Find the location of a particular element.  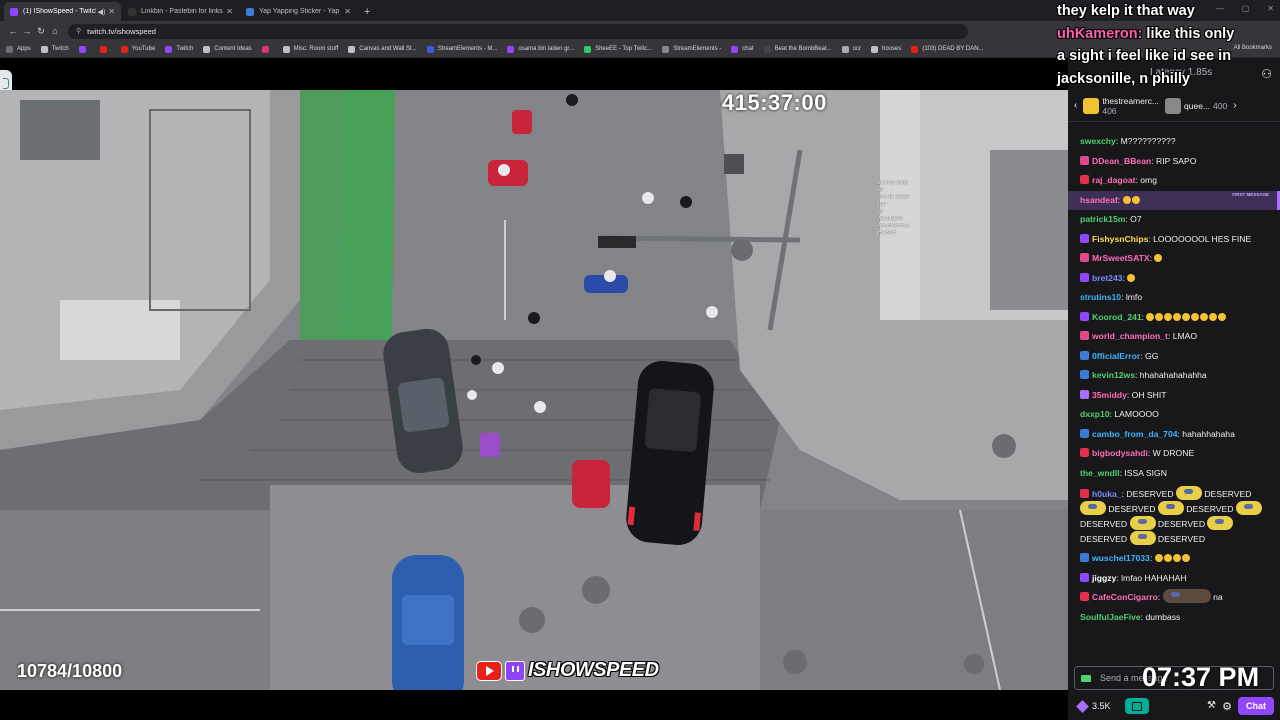

close-window-icon: ✕ is located at coordinates (1270, 8).